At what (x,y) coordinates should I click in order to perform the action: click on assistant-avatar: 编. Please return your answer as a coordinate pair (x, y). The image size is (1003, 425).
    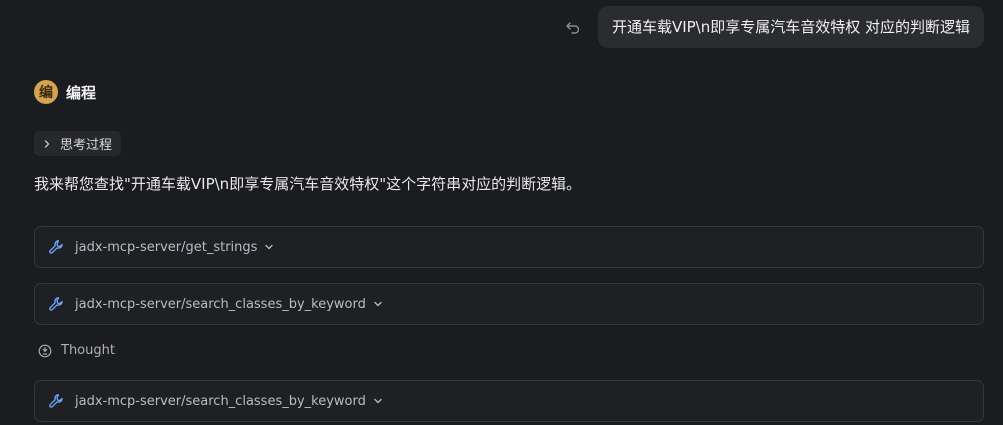
    Looking at the image, I should click on (46, 92).